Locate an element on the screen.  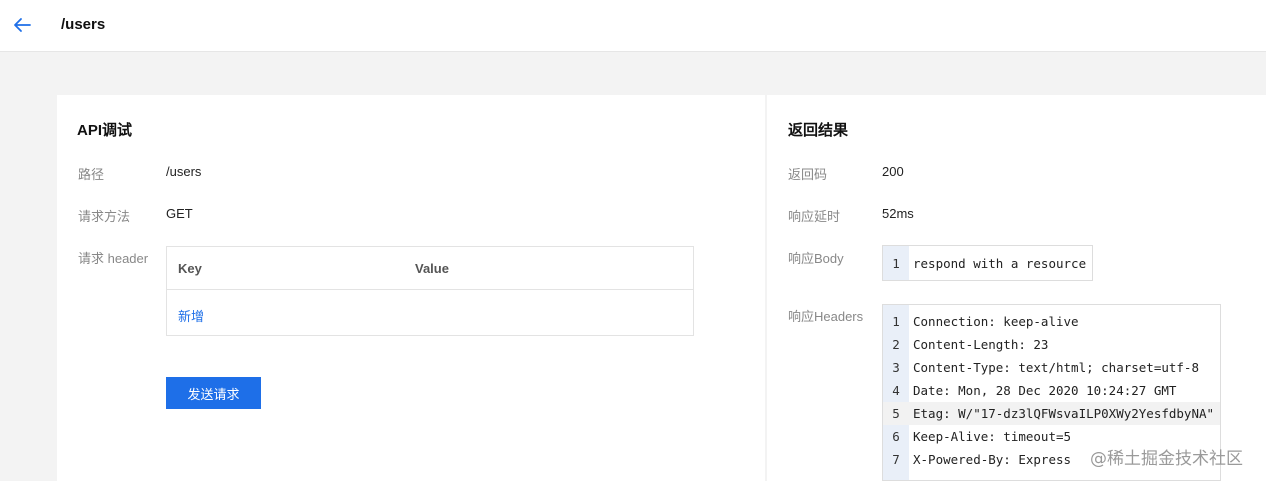
method-label: 请求方法 is located at coordinates (104, 216).